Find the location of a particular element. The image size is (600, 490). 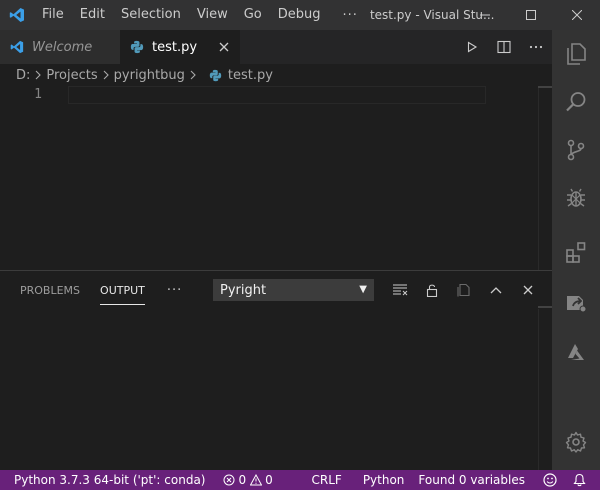

menu-go: Go is located at coordinates (253, 15).